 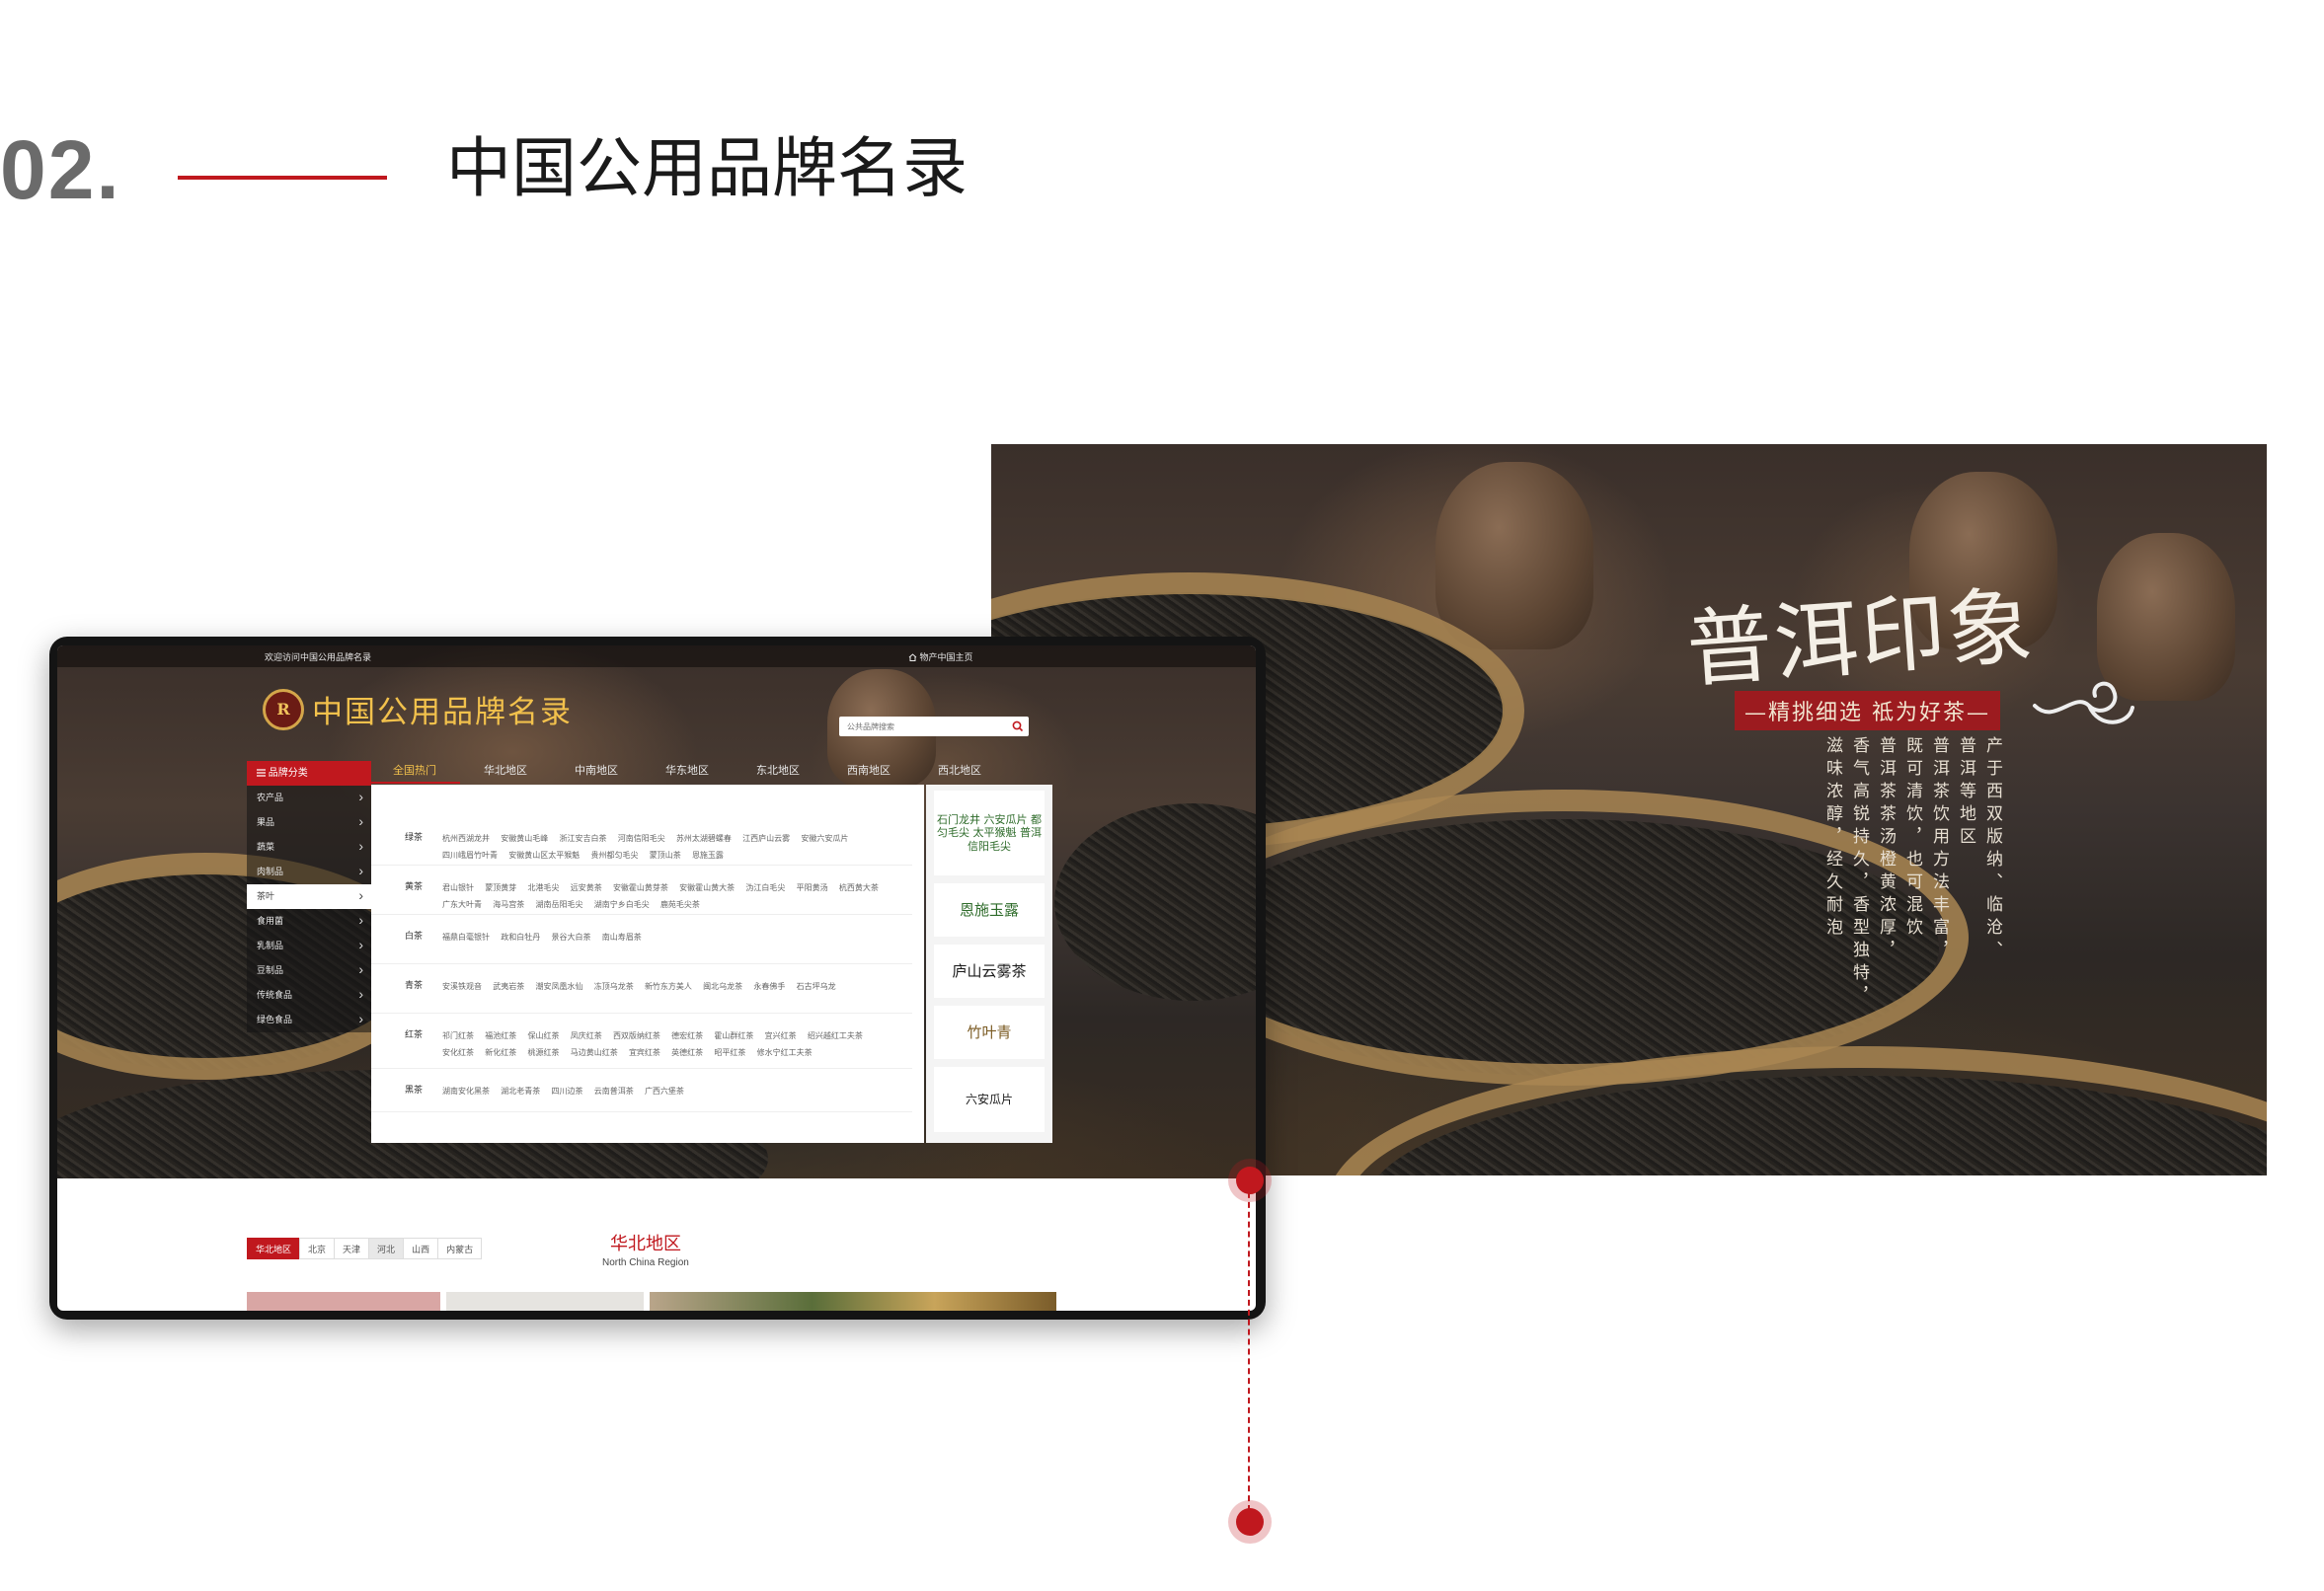 What do you see at coordinates (664, 1091) in the screenshot?
I see `tea-brand-link: 广西六堡茶` at bounding box center [664, 1091].